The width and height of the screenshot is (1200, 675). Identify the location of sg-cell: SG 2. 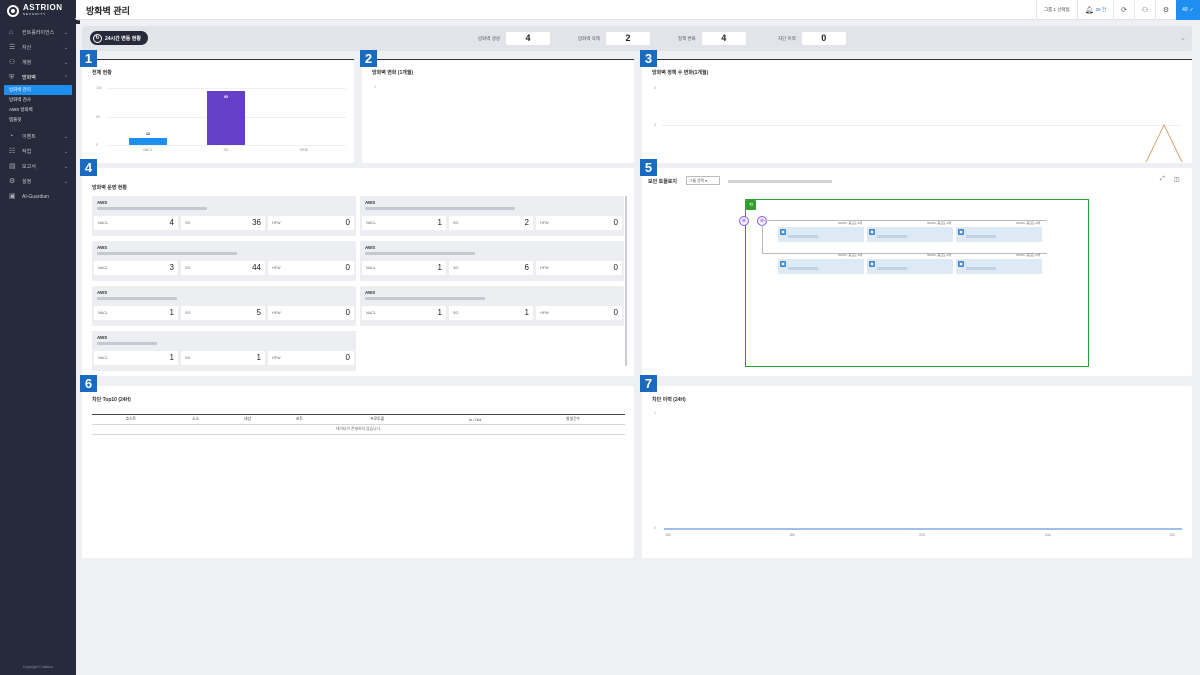
(491, 223).